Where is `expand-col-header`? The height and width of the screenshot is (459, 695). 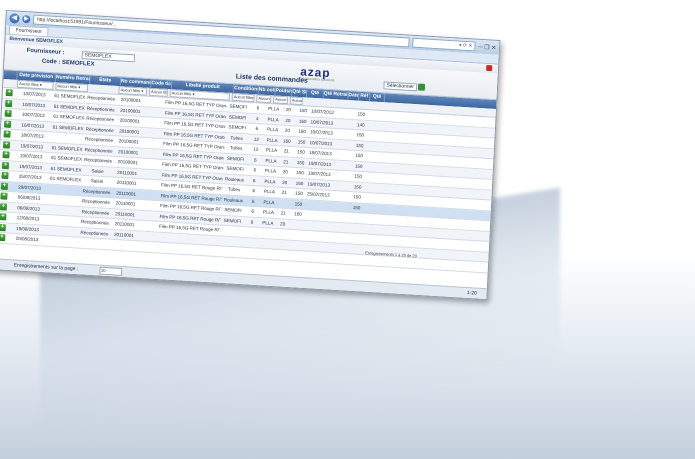
expand-col-header is located at coordinates (10, 75).